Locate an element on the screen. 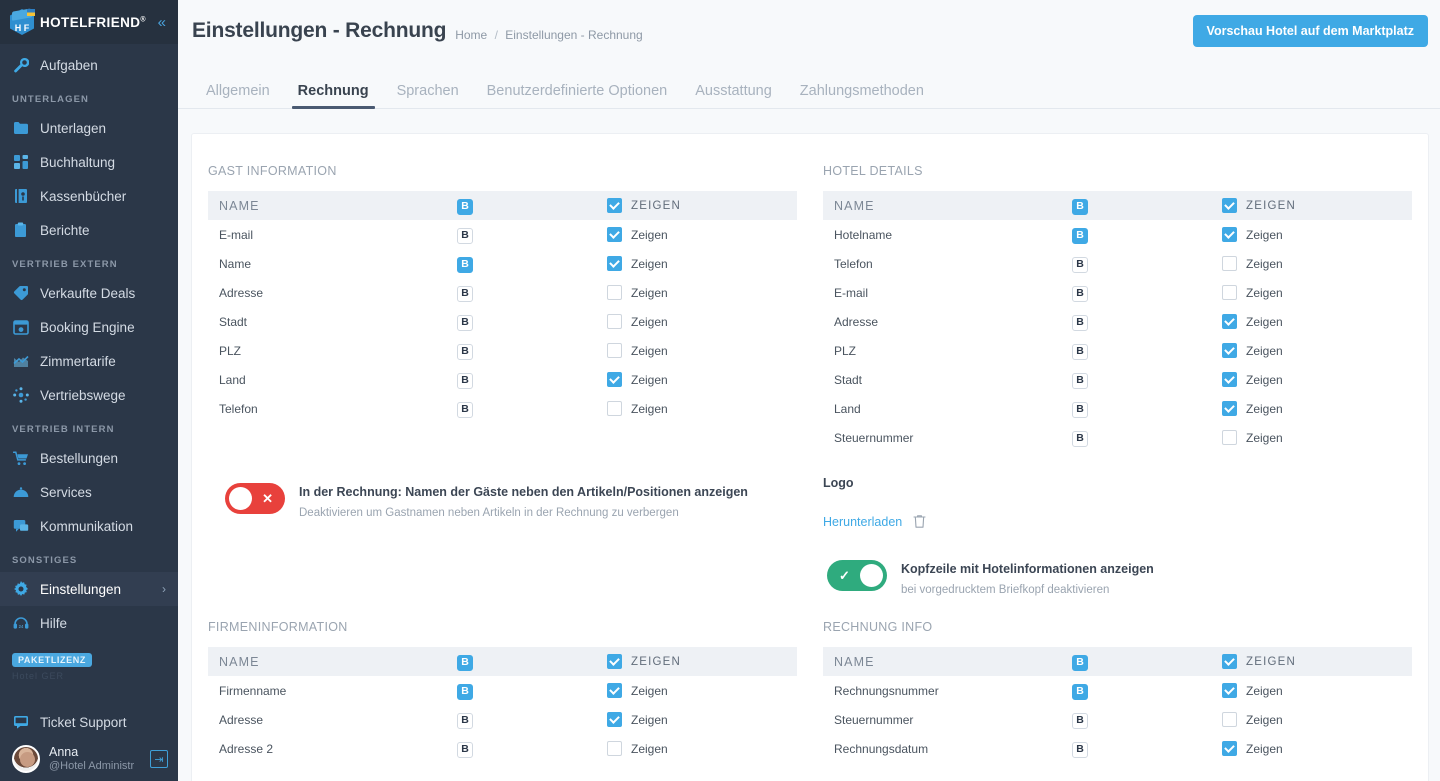 This screenshot has height=781, width=1440. guest-names-toggle: ✕ is located at coordinates (255, 498).